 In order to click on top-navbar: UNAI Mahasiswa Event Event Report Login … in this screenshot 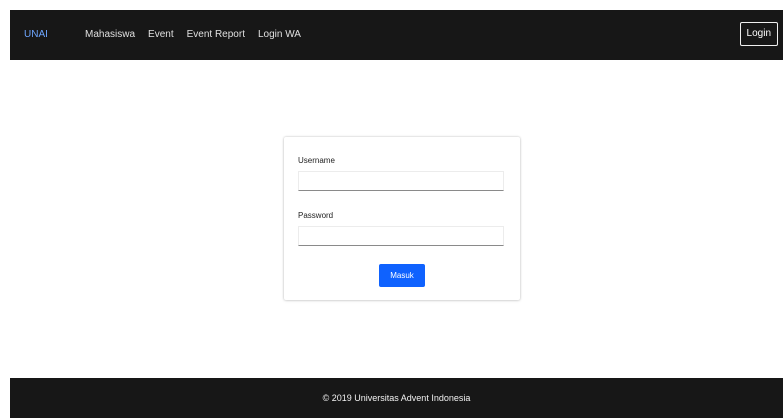, I will do `click(396, 35)`.